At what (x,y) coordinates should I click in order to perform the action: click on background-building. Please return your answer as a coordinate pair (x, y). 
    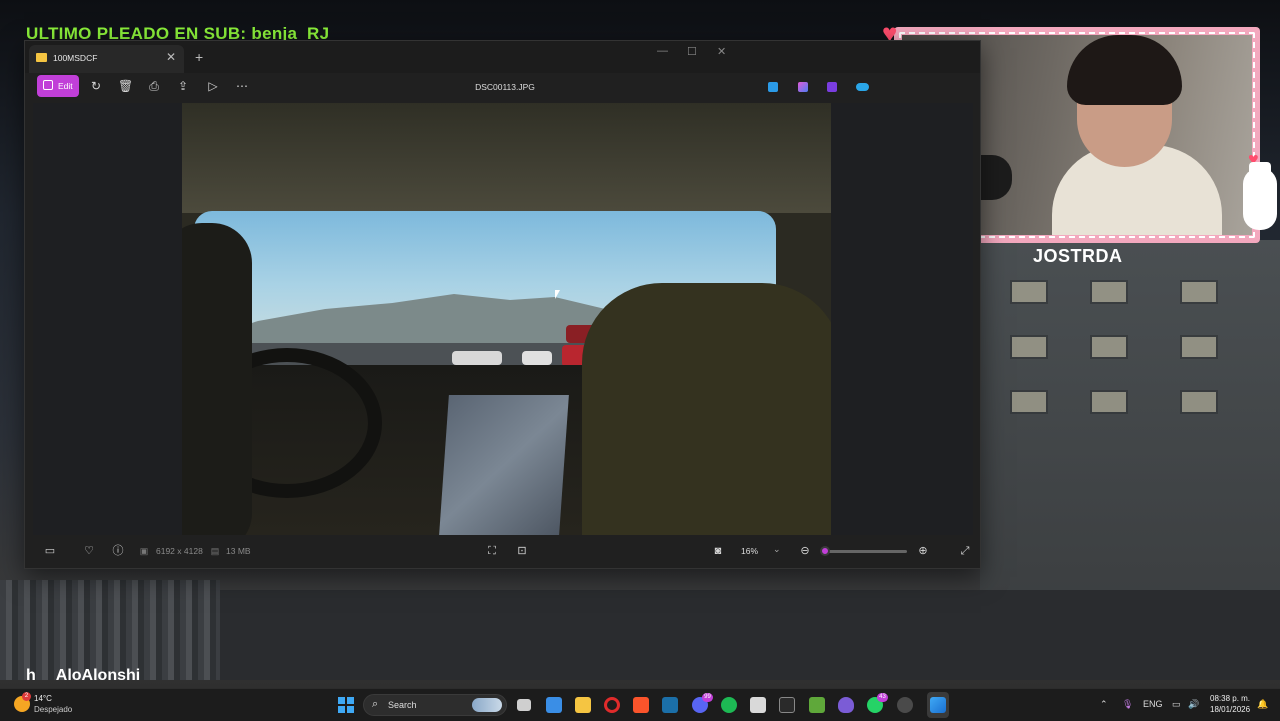
    Looking at the image, I should click on (1130, 420).